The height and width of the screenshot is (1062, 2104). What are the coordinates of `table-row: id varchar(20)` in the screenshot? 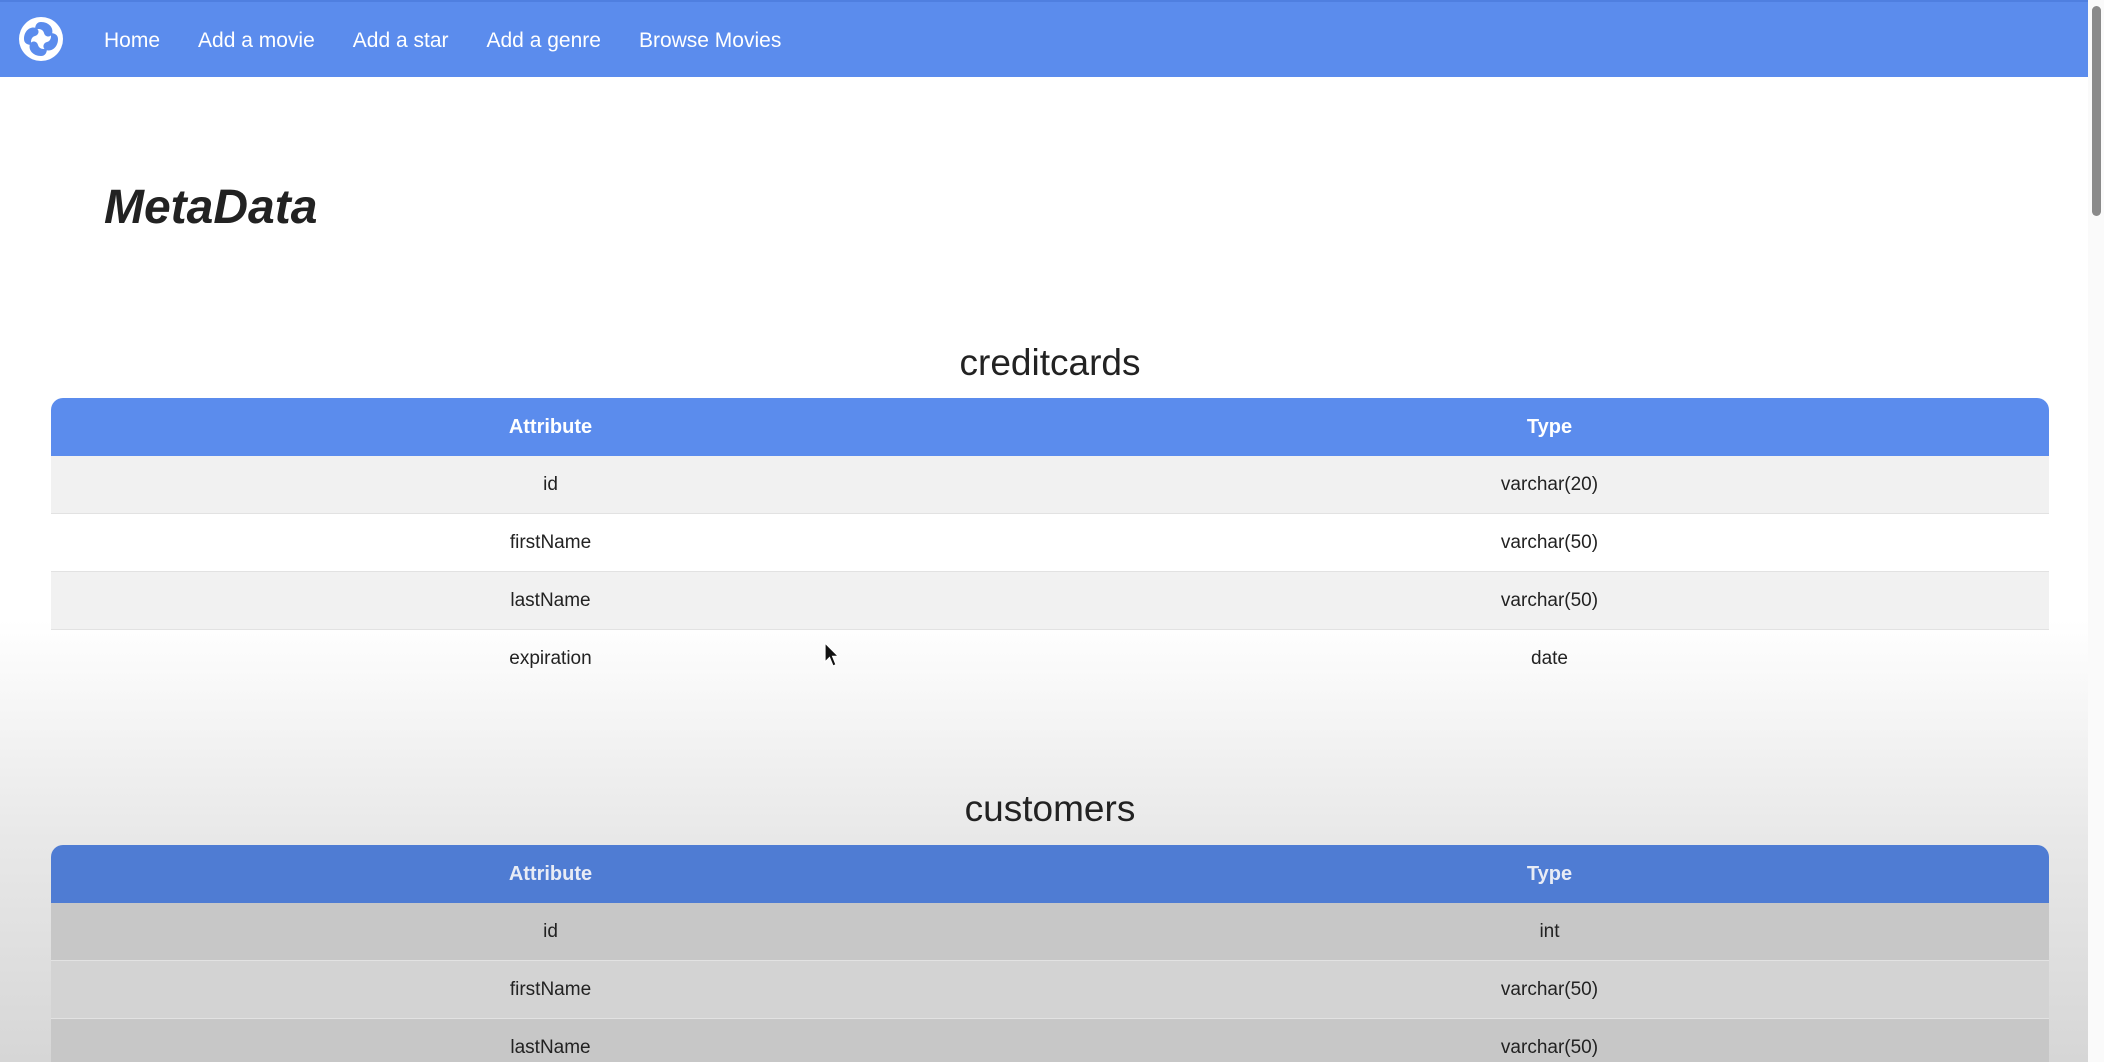 It's located at (1050, 485).